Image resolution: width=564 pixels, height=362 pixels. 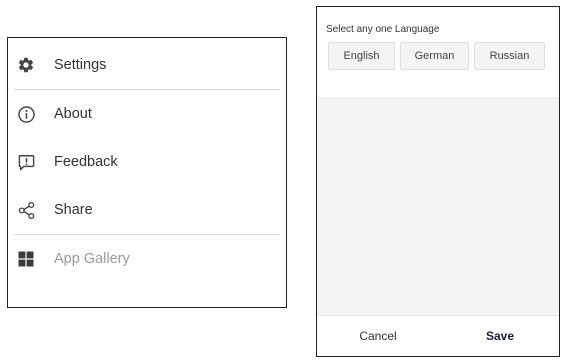 What do you see at coordinates (361, 56) in the screenshot?
I see `language-option-english: English` at bounding box center [361, 56].